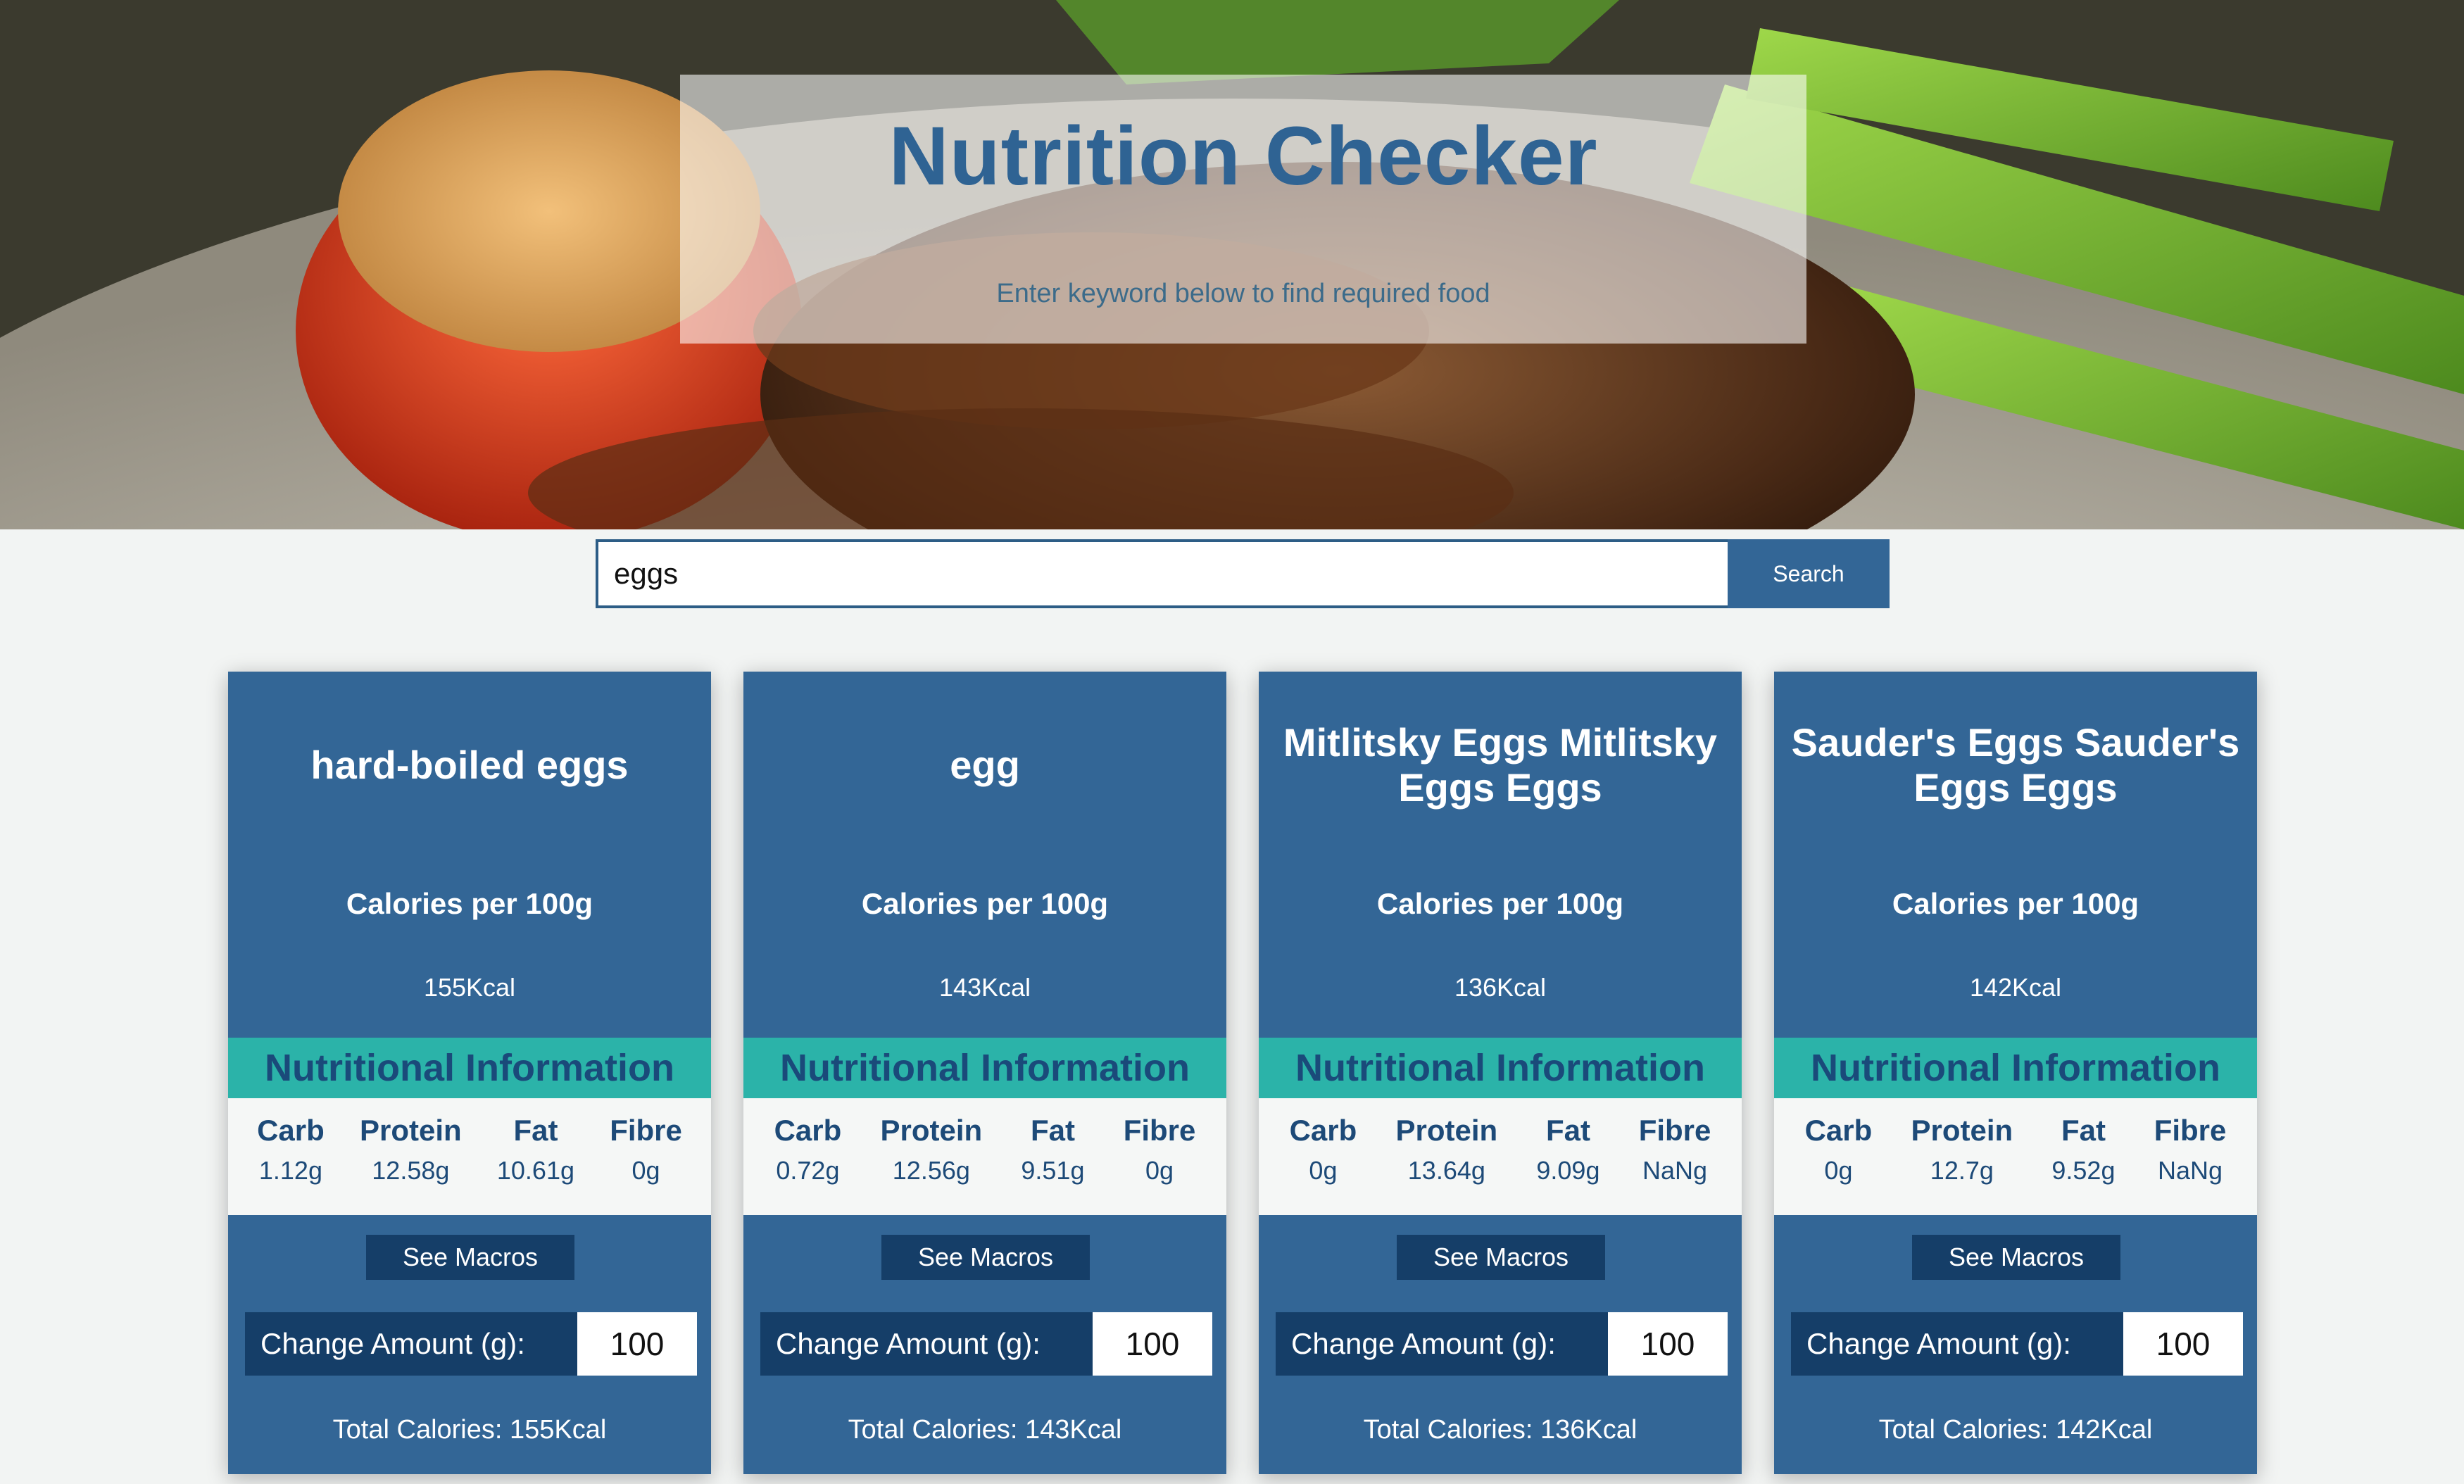 The width and height of the screenshot is (2464, 1484). I want to click on protein-value: 13.64g, so click(1446, 1170).